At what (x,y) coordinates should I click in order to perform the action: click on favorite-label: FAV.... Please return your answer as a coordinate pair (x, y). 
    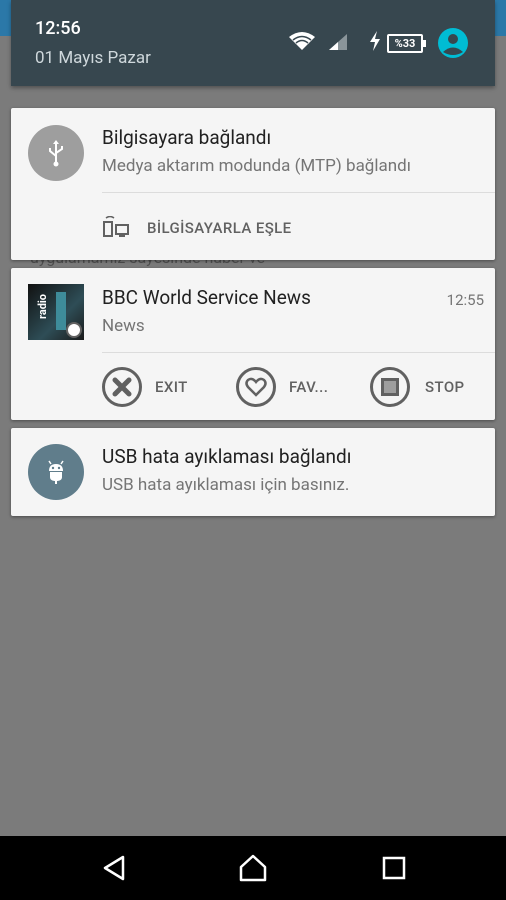
    Looking at the image, I should click on (309, 387).